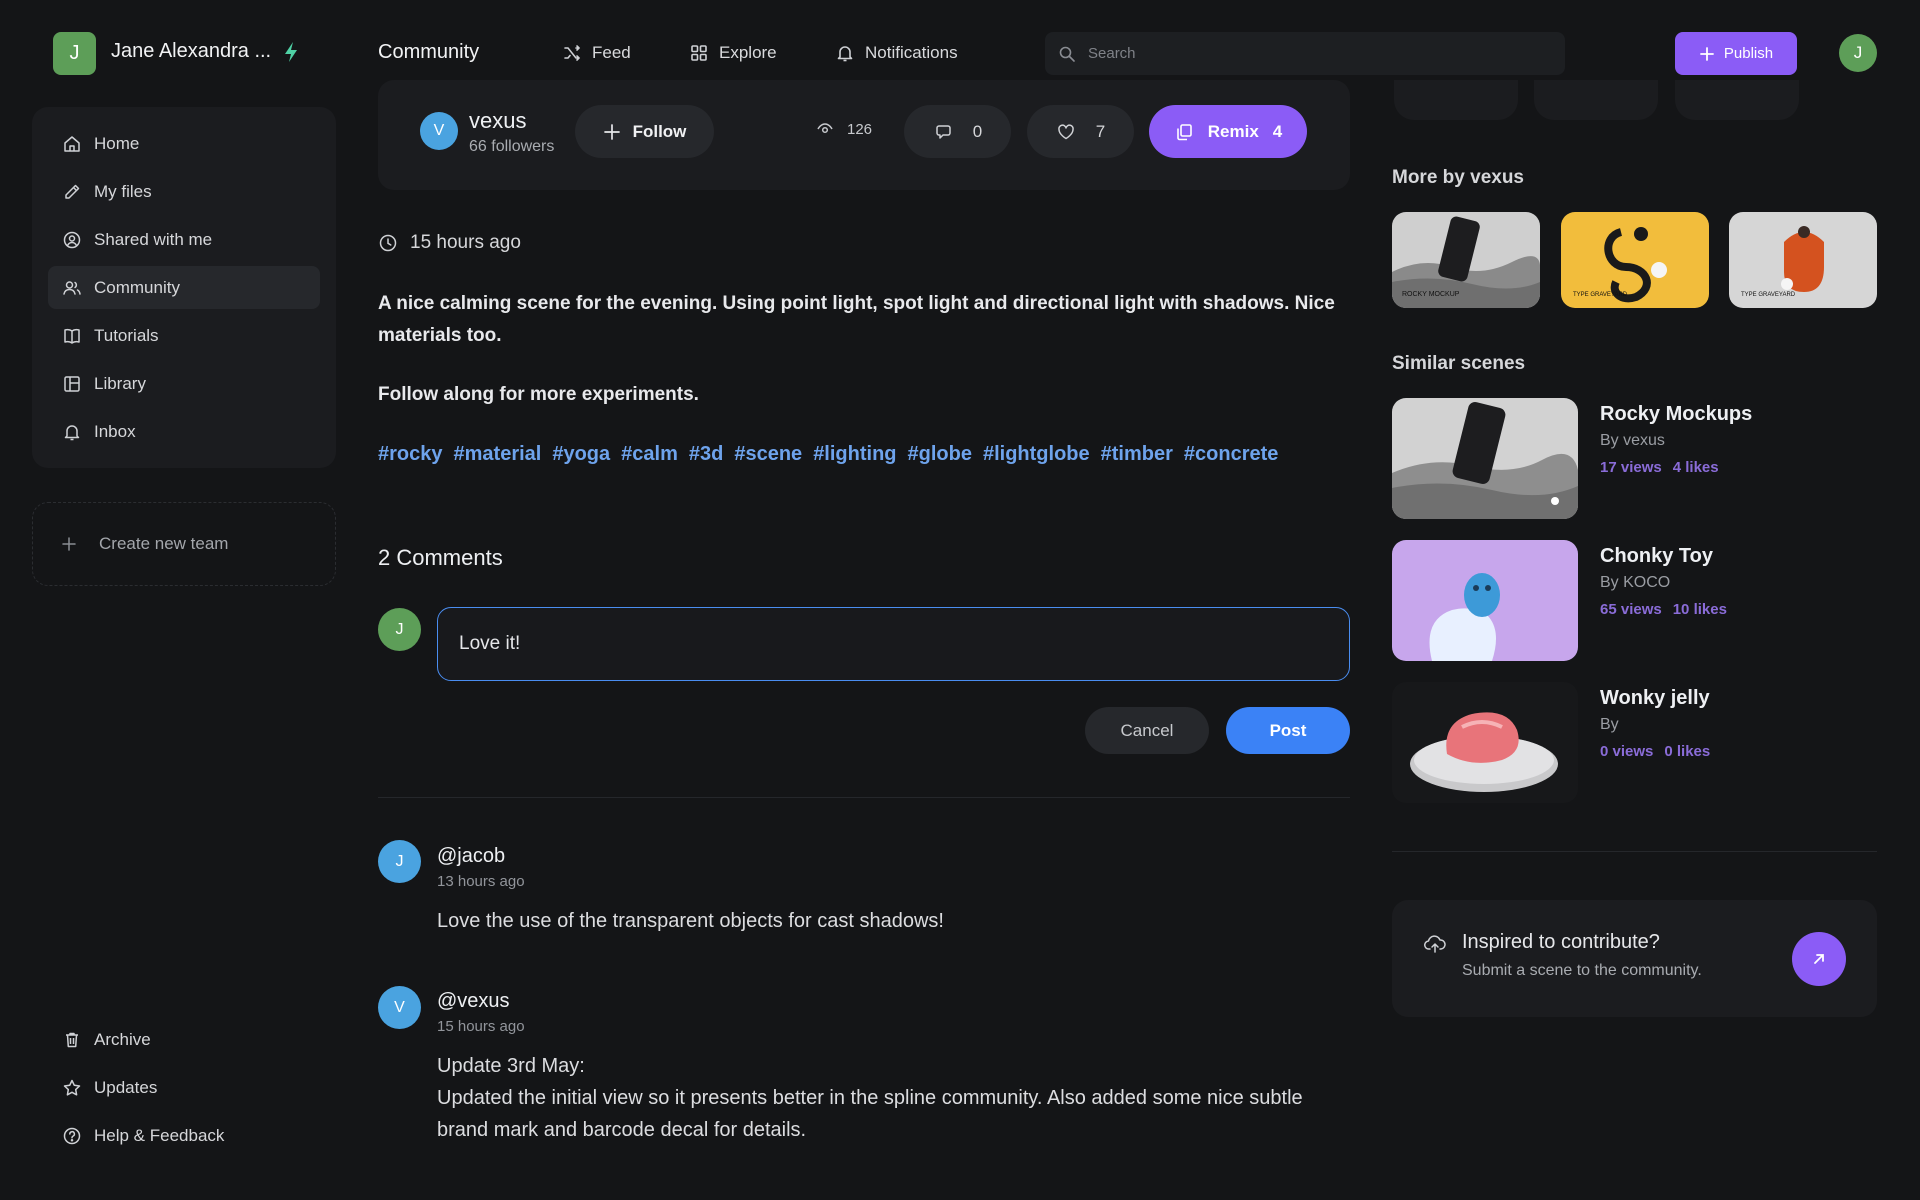 This screenshot has height=1200, width=1920. Describe the element at coordinates (1655, 698) in the screenshot. I see `similar-title: Wonky jelly` at that location.